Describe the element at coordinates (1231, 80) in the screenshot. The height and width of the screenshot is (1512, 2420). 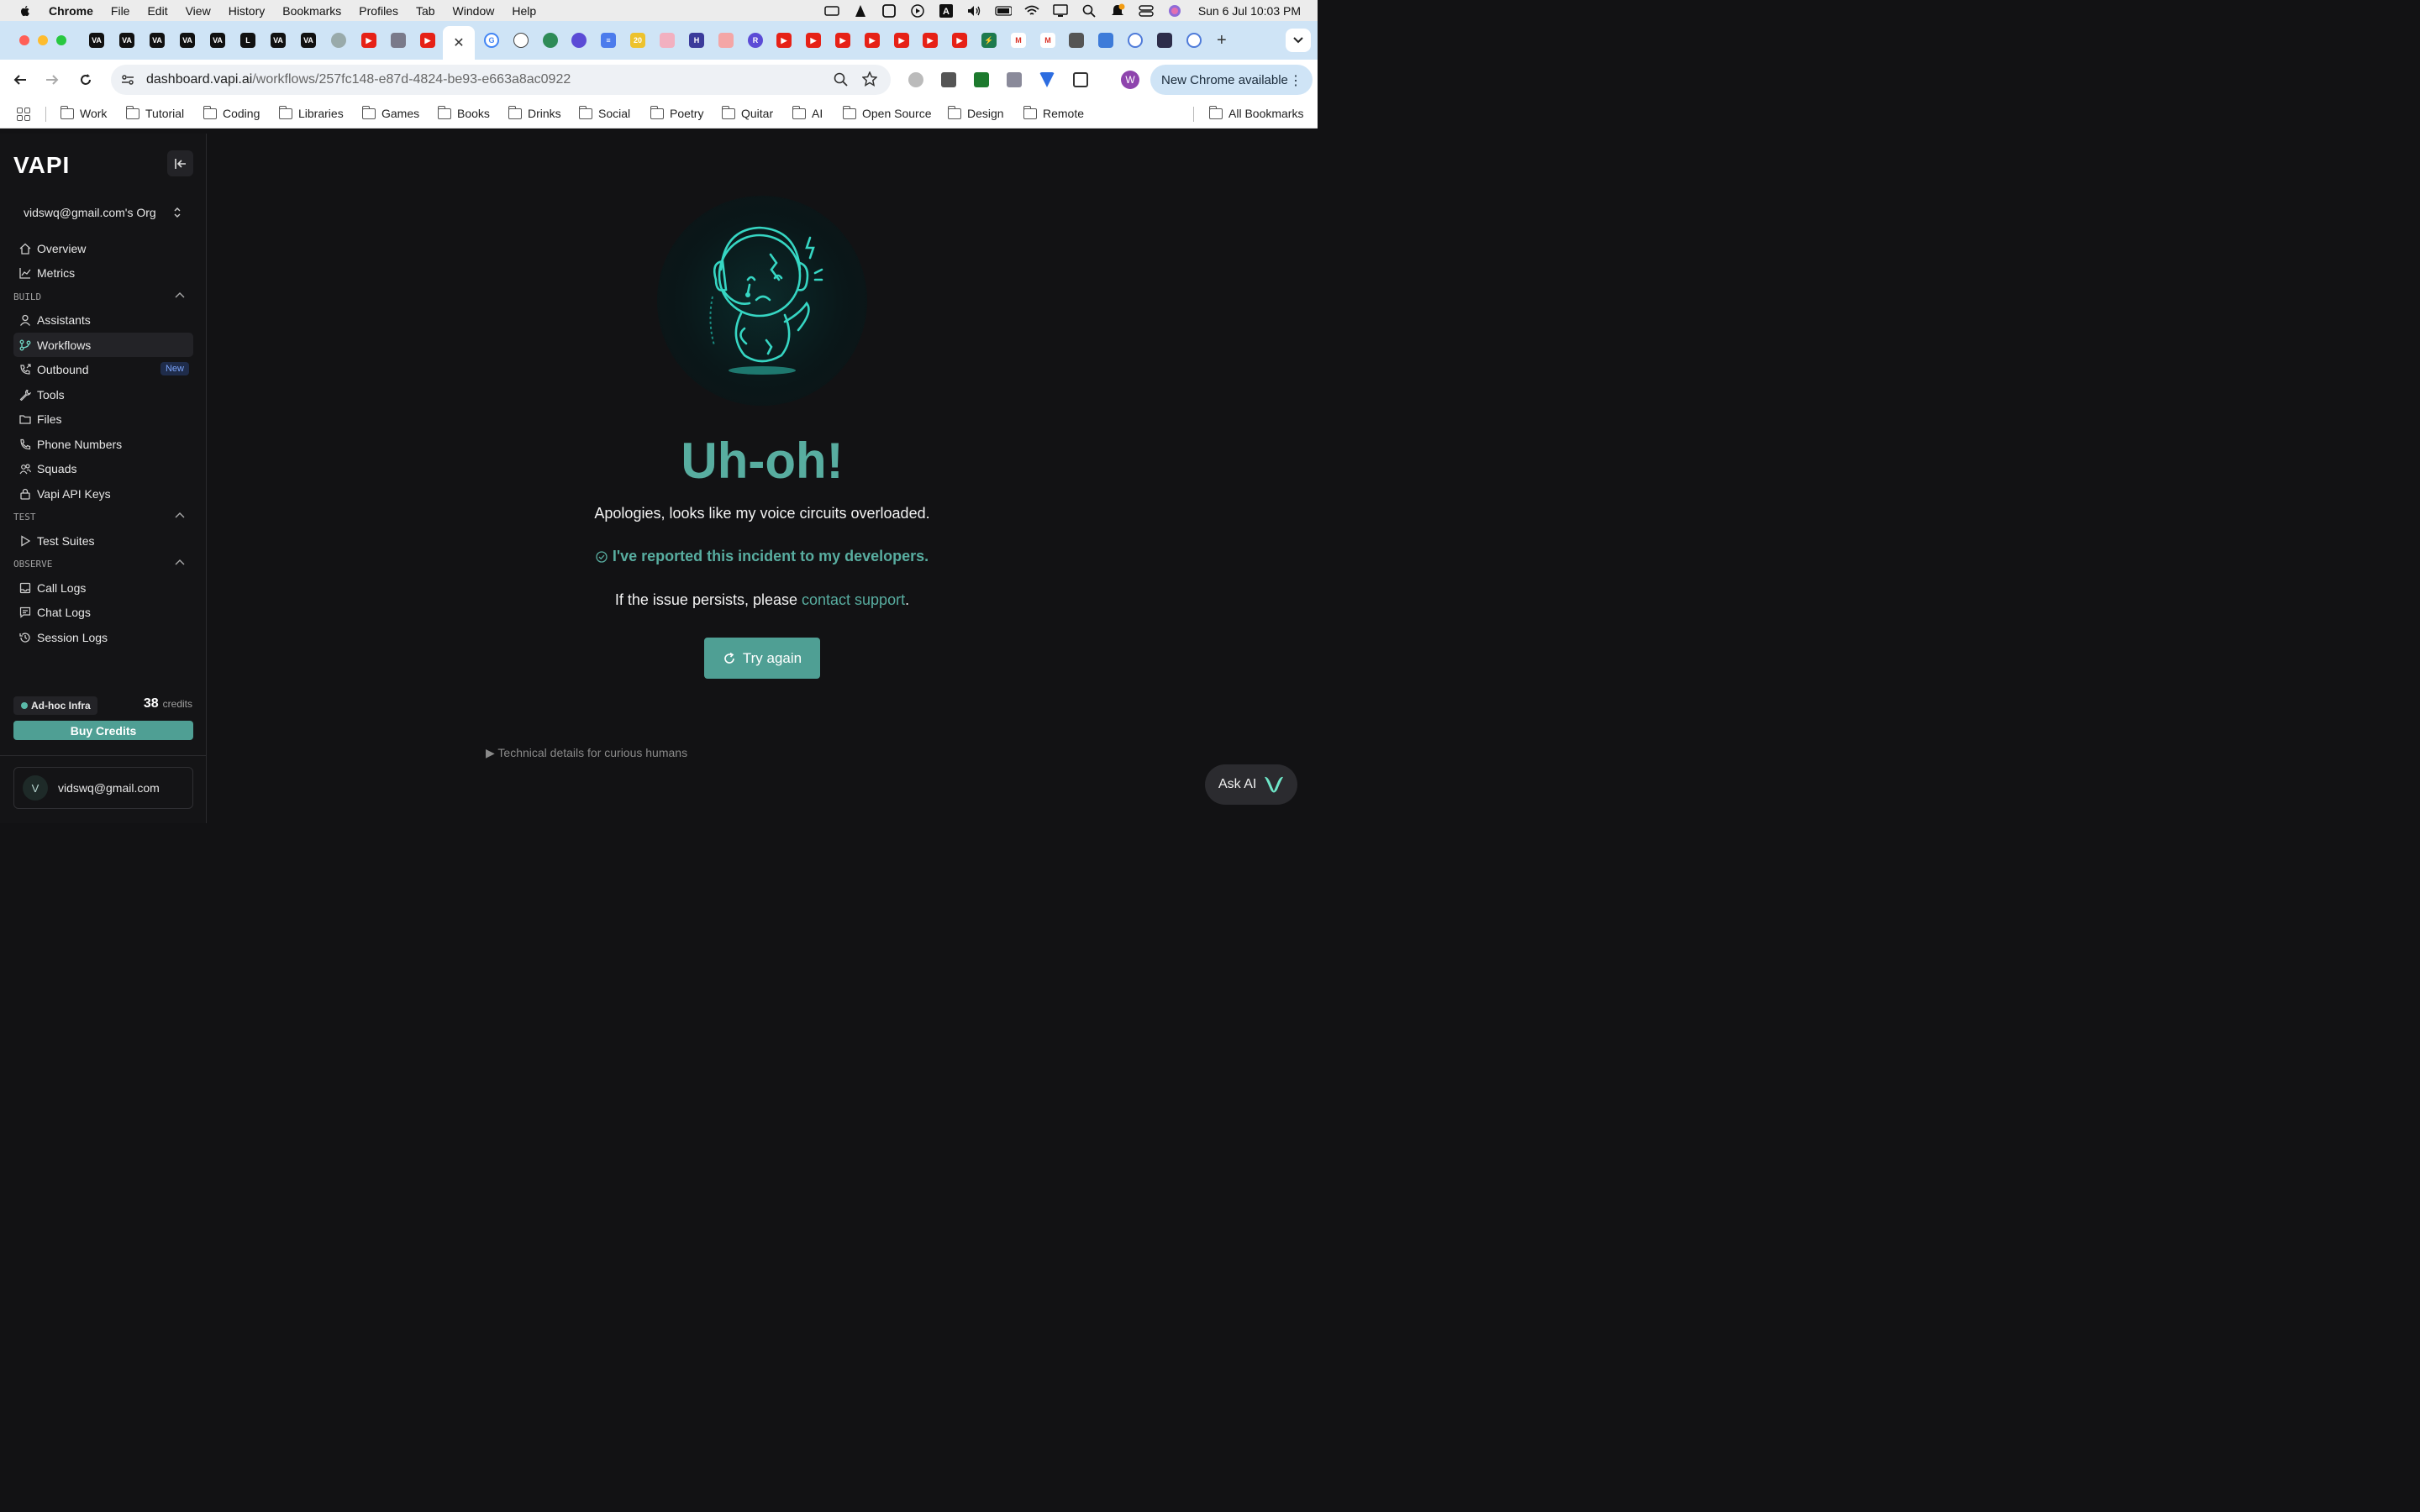
I see `chrome-update-button: New Chrome available ⋮` at that location.